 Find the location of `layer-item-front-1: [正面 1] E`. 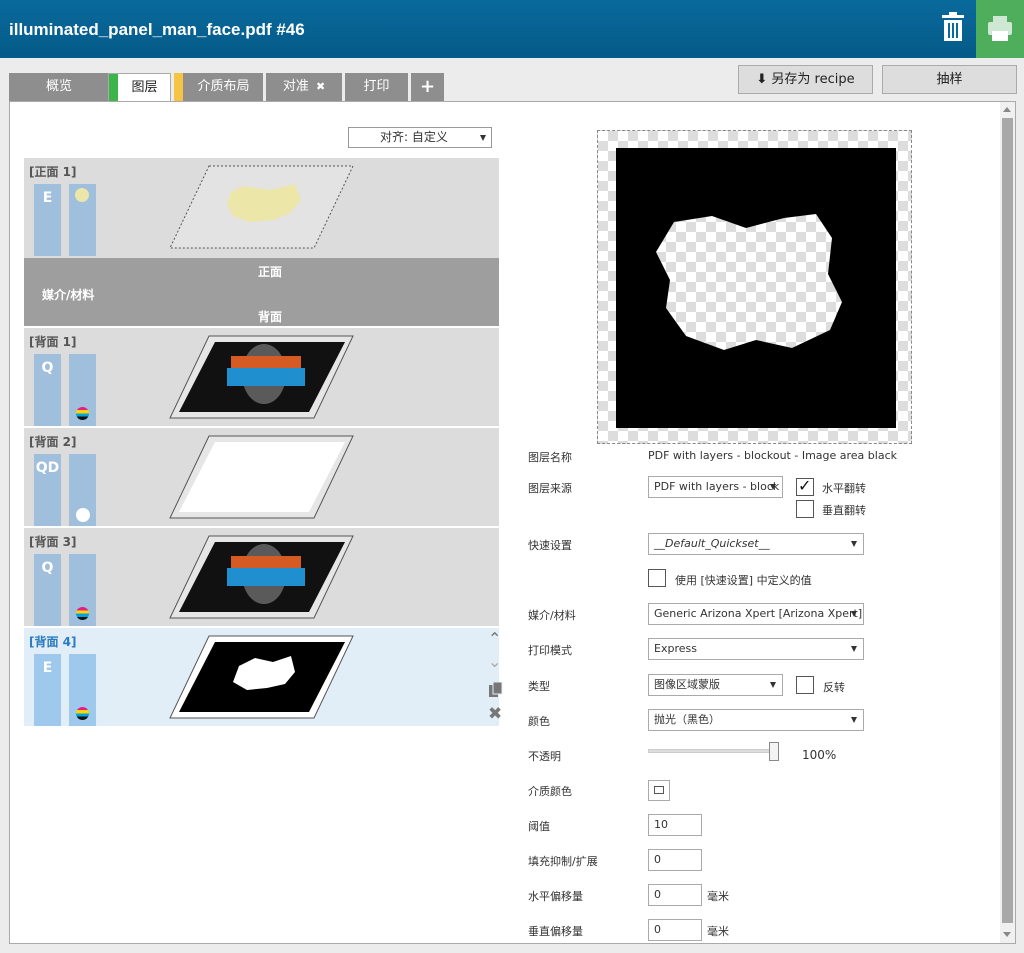

layer-item-front-1: [正面 1] E is located at coordinates (261, 208).